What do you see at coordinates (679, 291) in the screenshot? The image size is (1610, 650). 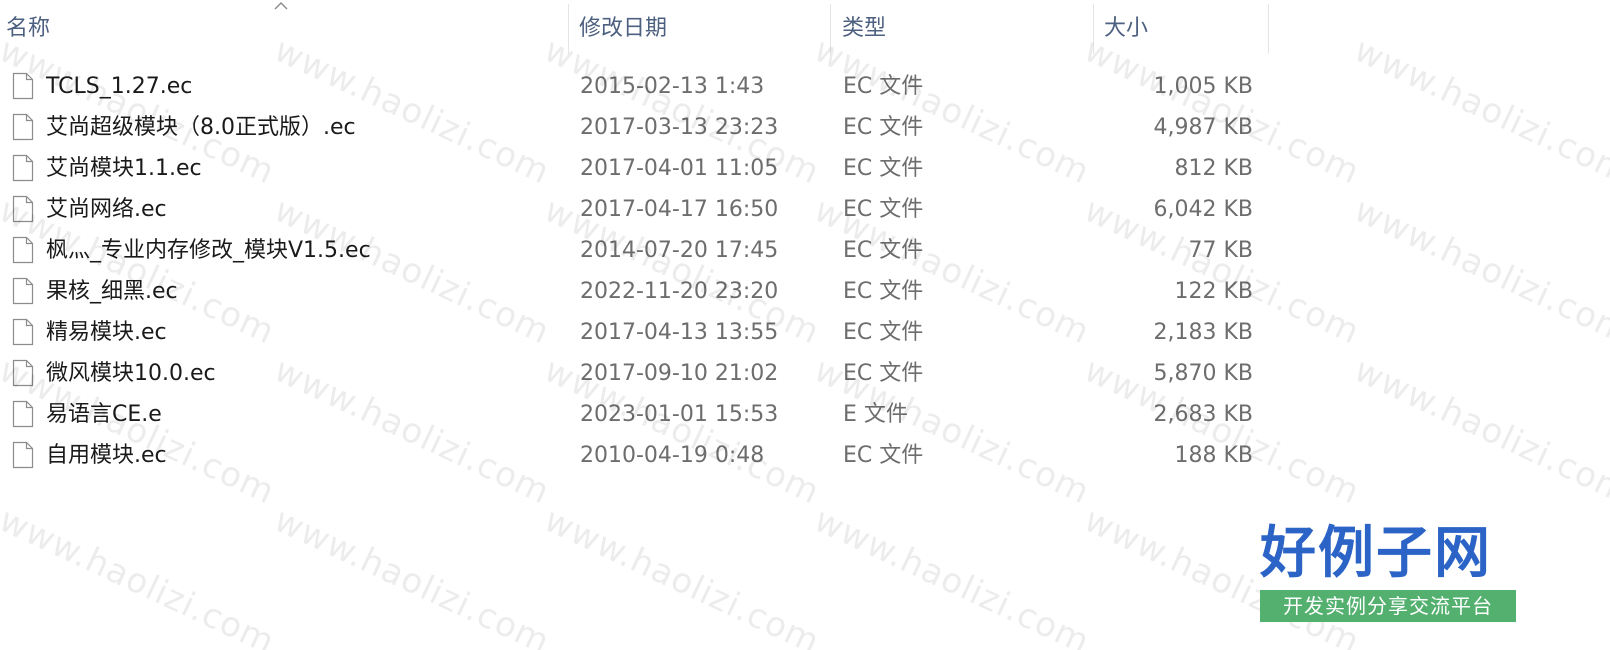 I see `file-date: 2022-11-20 23:20` at bounding box center [679, 291].